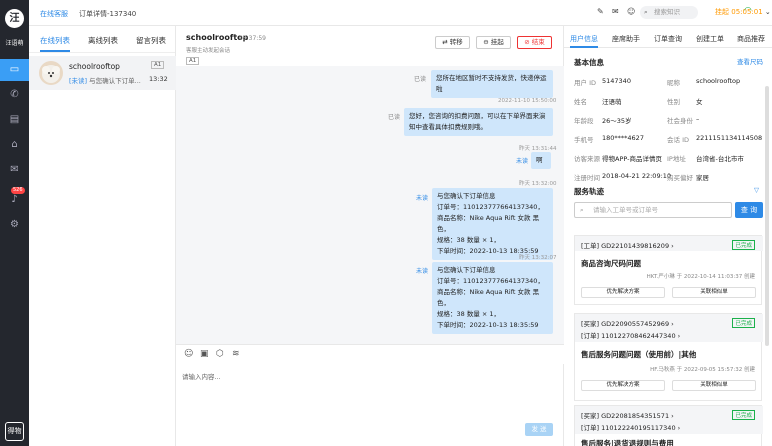  I want to click on field-label: 注册时间, so click(587, 178).